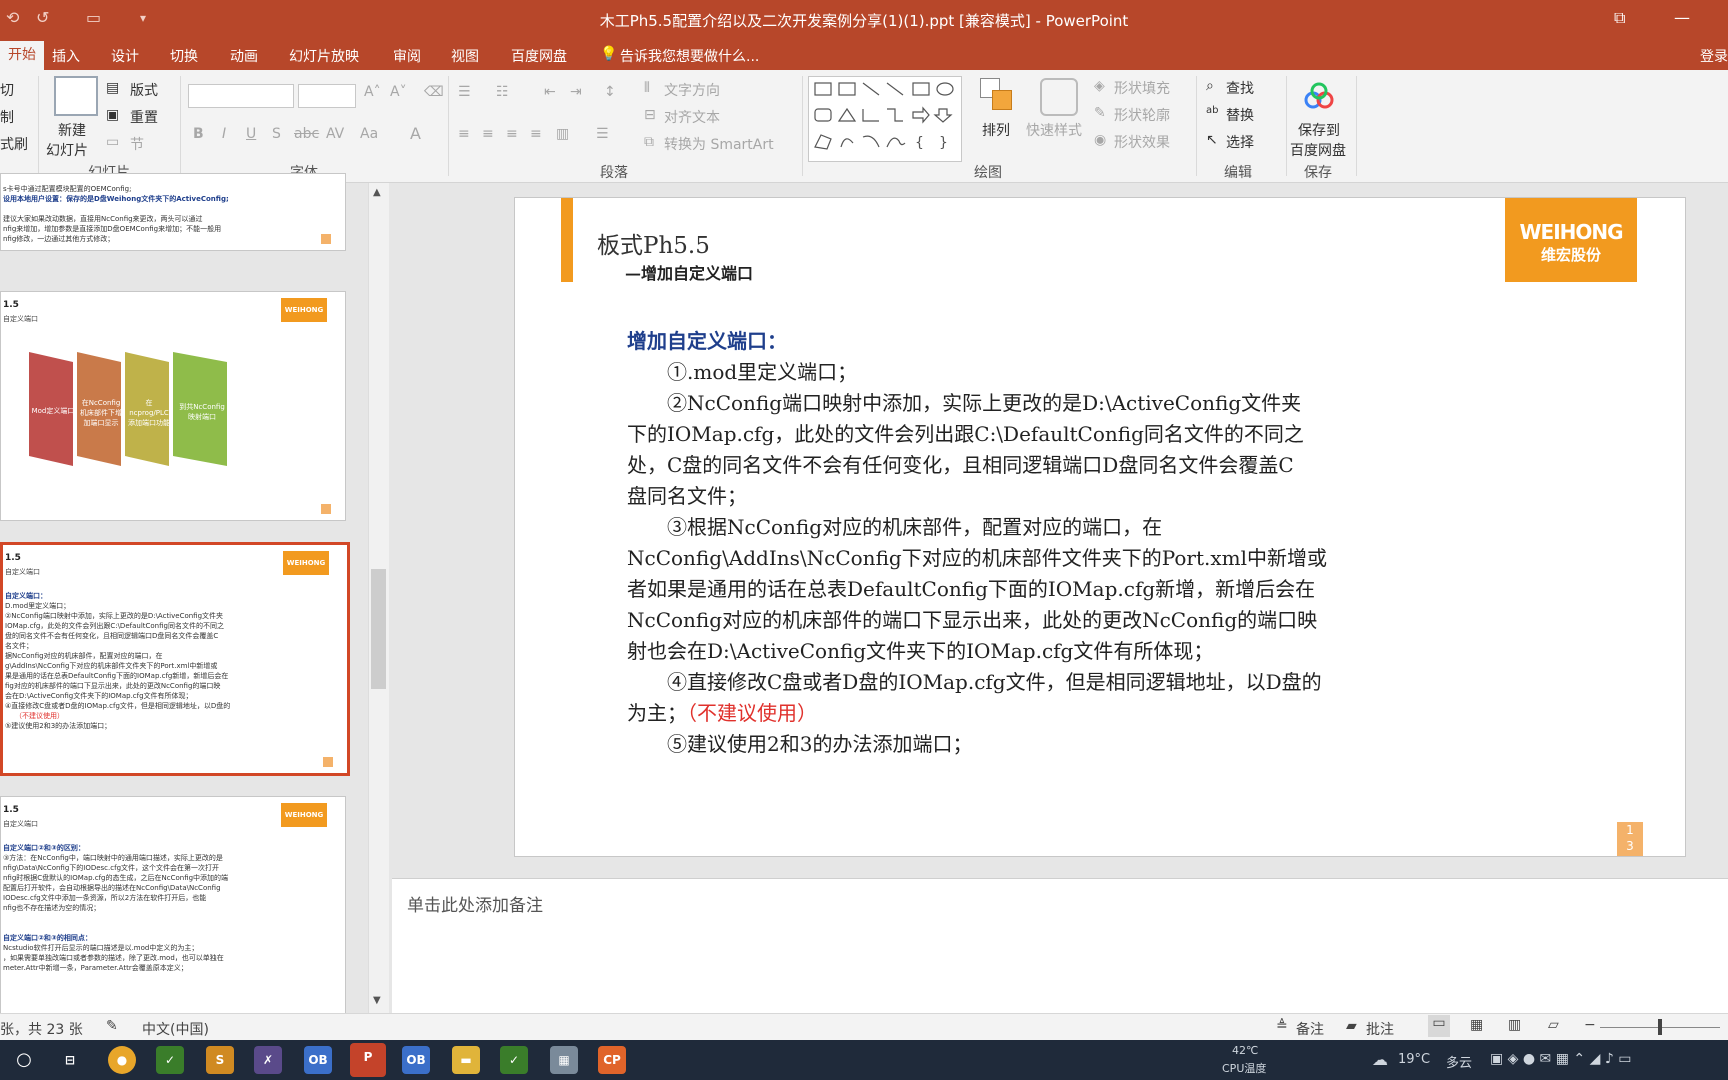 This screenshot has height=1080, width=1728. I want to click on find-icon: ⌕, so click(1210, 86).